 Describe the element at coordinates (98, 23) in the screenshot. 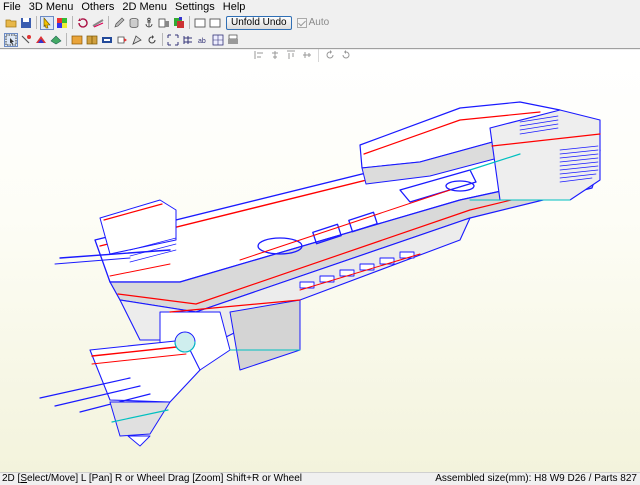

I see `shear-icon` at that location.